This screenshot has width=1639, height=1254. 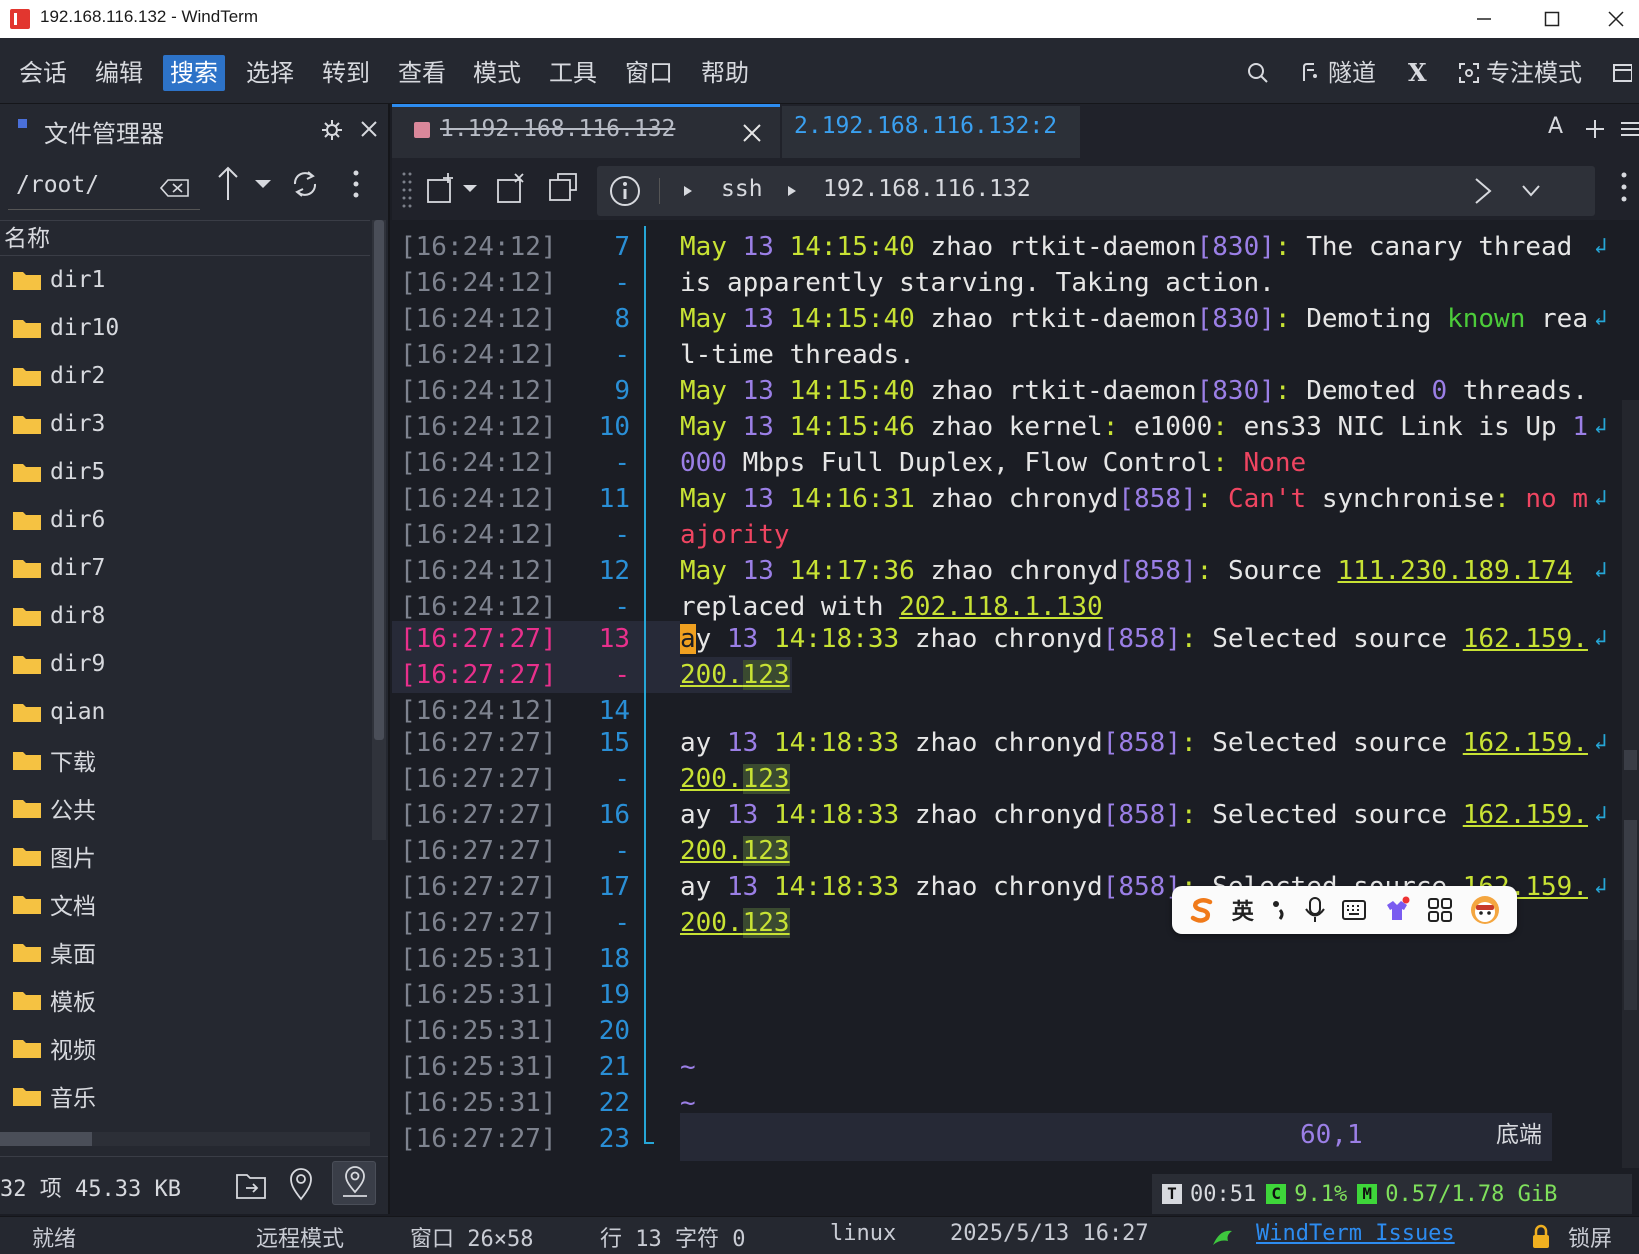 What do you see at coordinates (752, 133) in the screenshot?
I see `tab-close-icon` at bounding box center [752, 133].